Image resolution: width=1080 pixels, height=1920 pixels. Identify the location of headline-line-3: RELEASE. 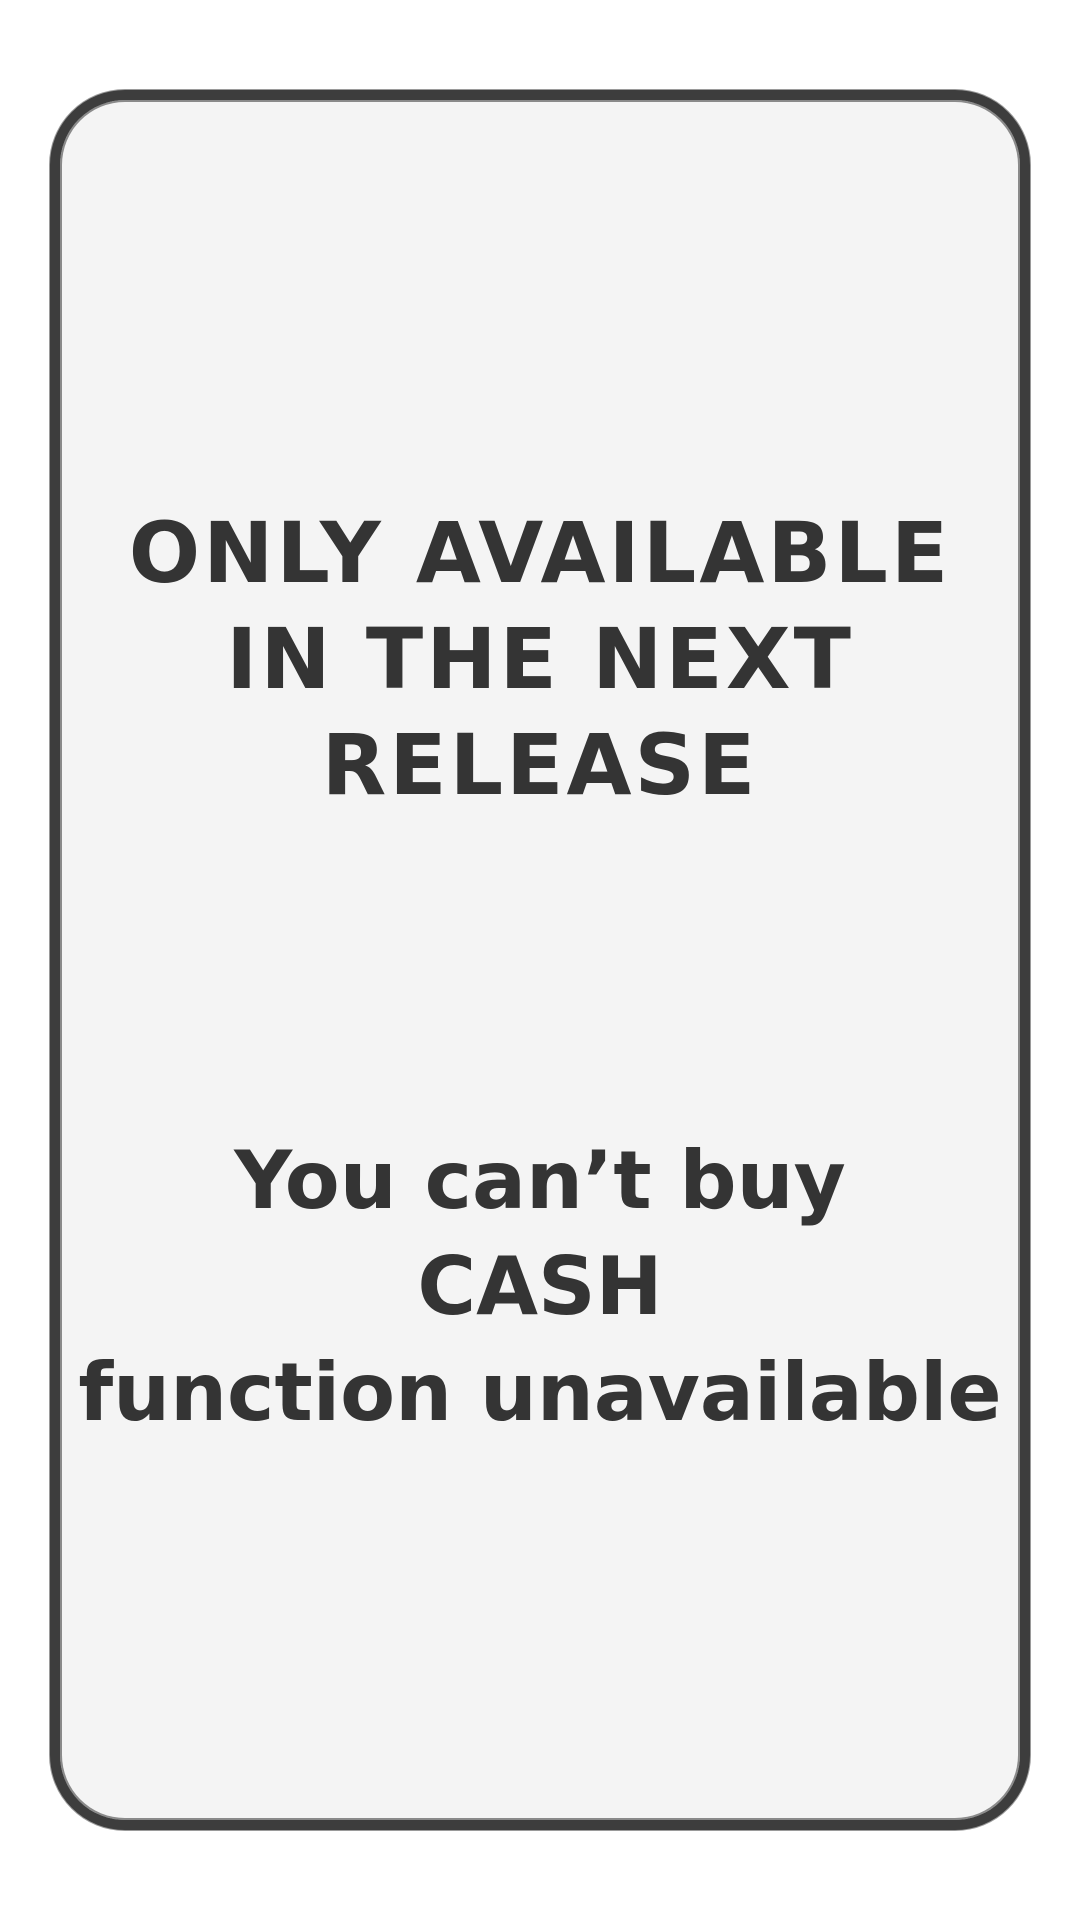
(540, 765).